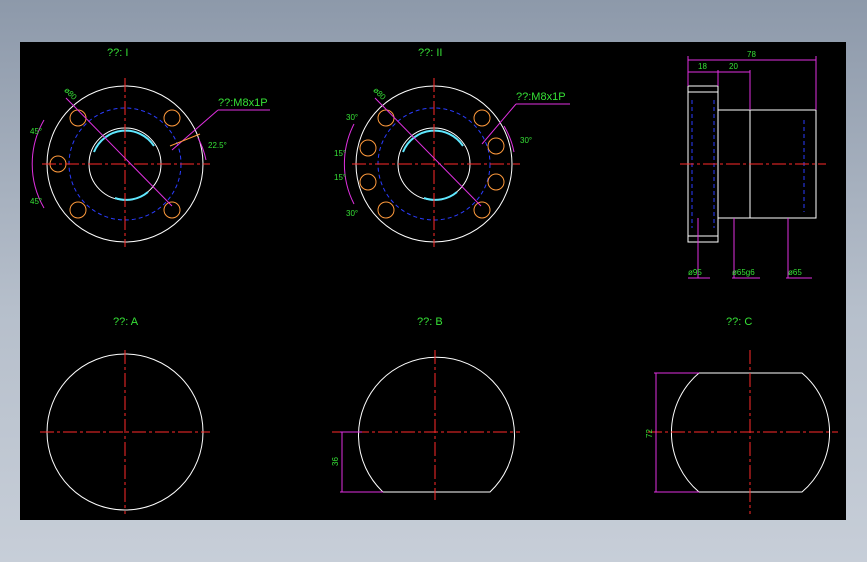 This screenshot has width=867, height=562. I want to click on view-a-title: ??: A, so click(126, 322).